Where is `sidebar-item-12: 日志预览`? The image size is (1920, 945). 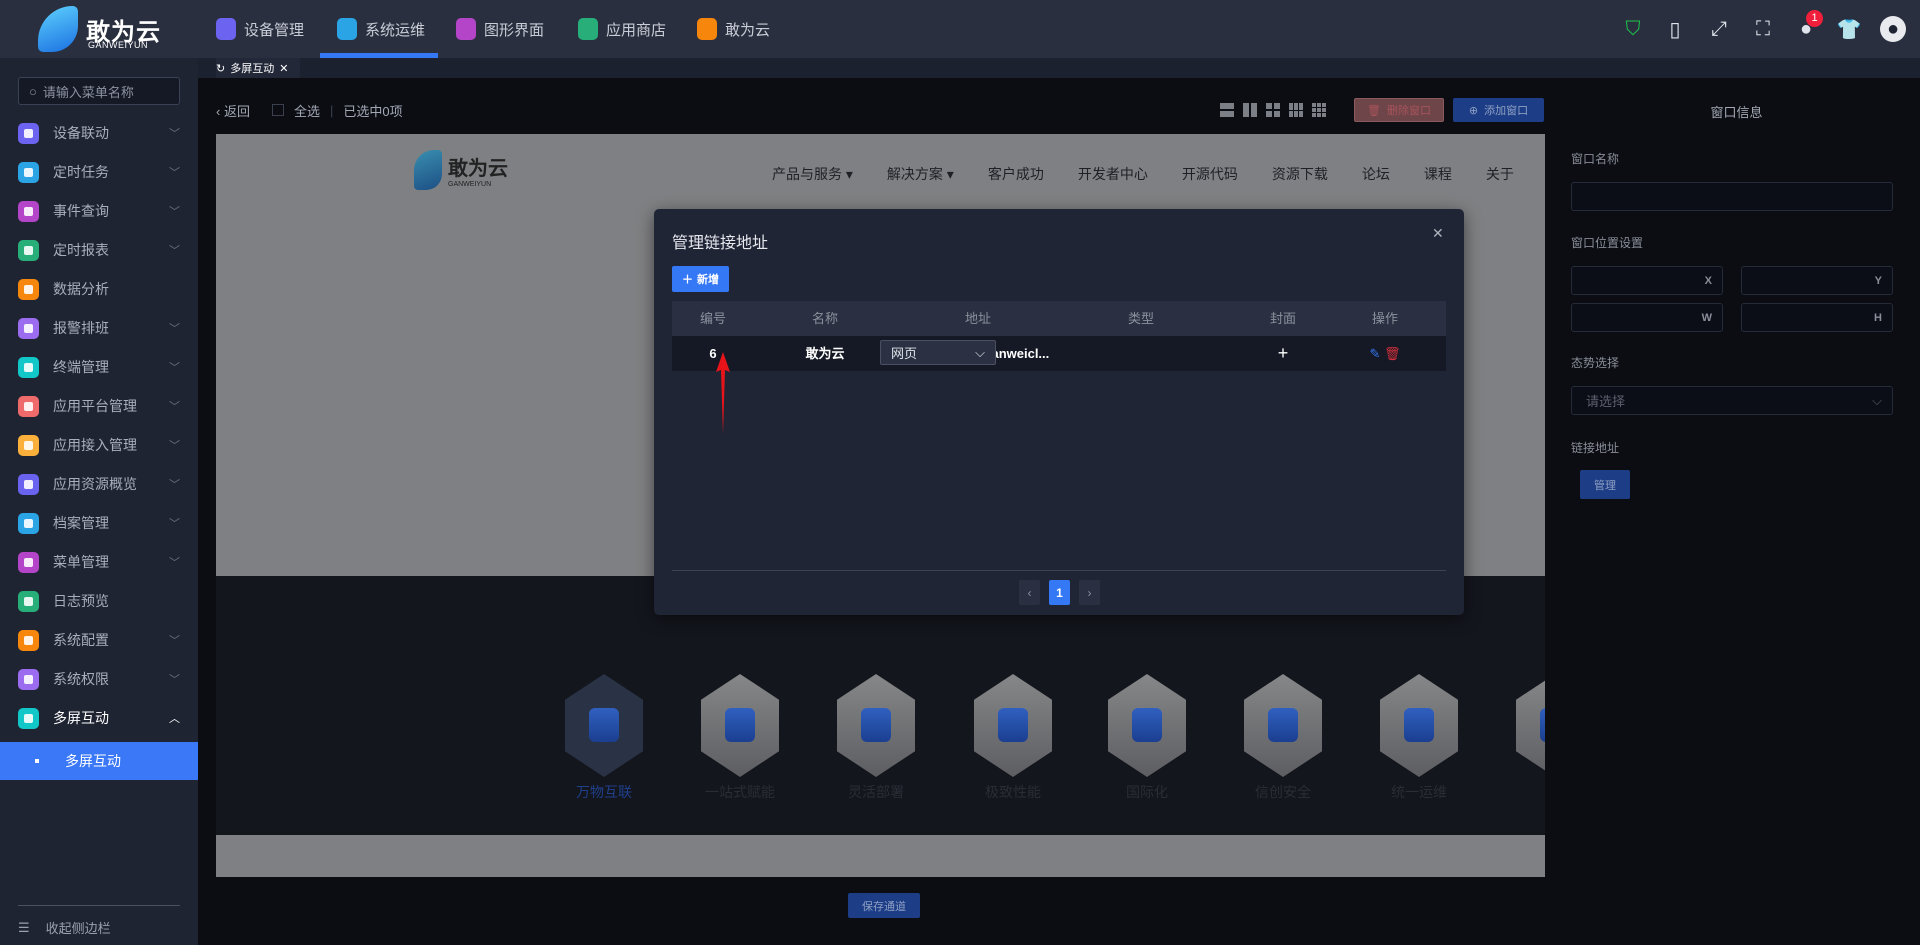
sidebar-item-12: 日志预览 is located at coordinates (99, 601).